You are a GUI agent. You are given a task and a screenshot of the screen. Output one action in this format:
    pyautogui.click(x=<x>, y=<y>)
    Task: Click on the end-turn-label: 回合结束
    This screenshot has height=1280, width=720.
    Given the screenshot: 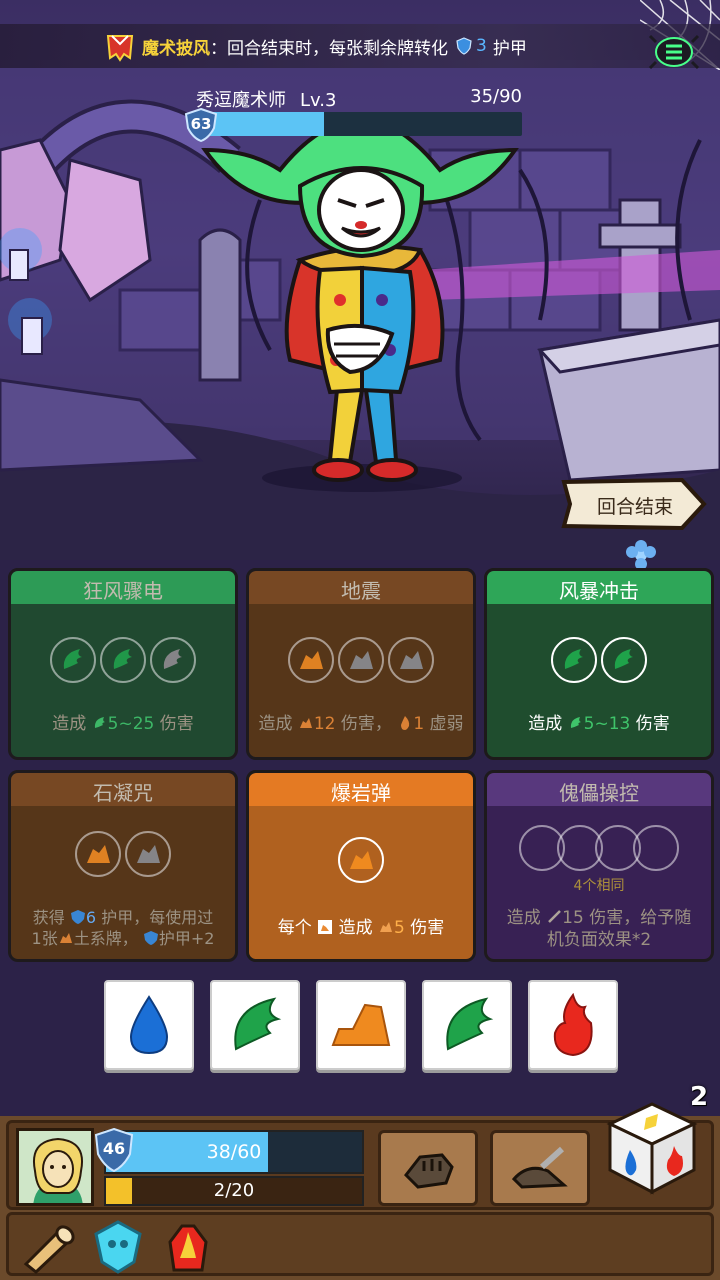 What is the action you would take?
    pyautogui.click(x=634, y=507)
    